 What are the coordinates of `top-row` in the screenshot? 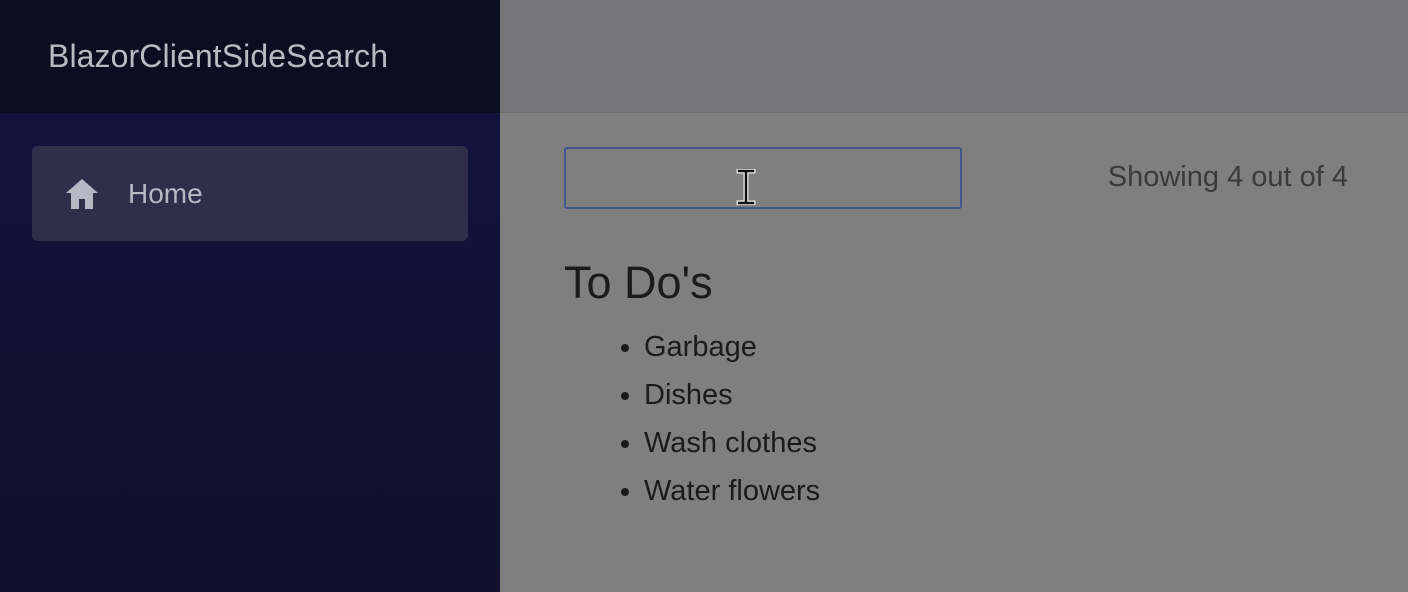 It's located at (954, 56).